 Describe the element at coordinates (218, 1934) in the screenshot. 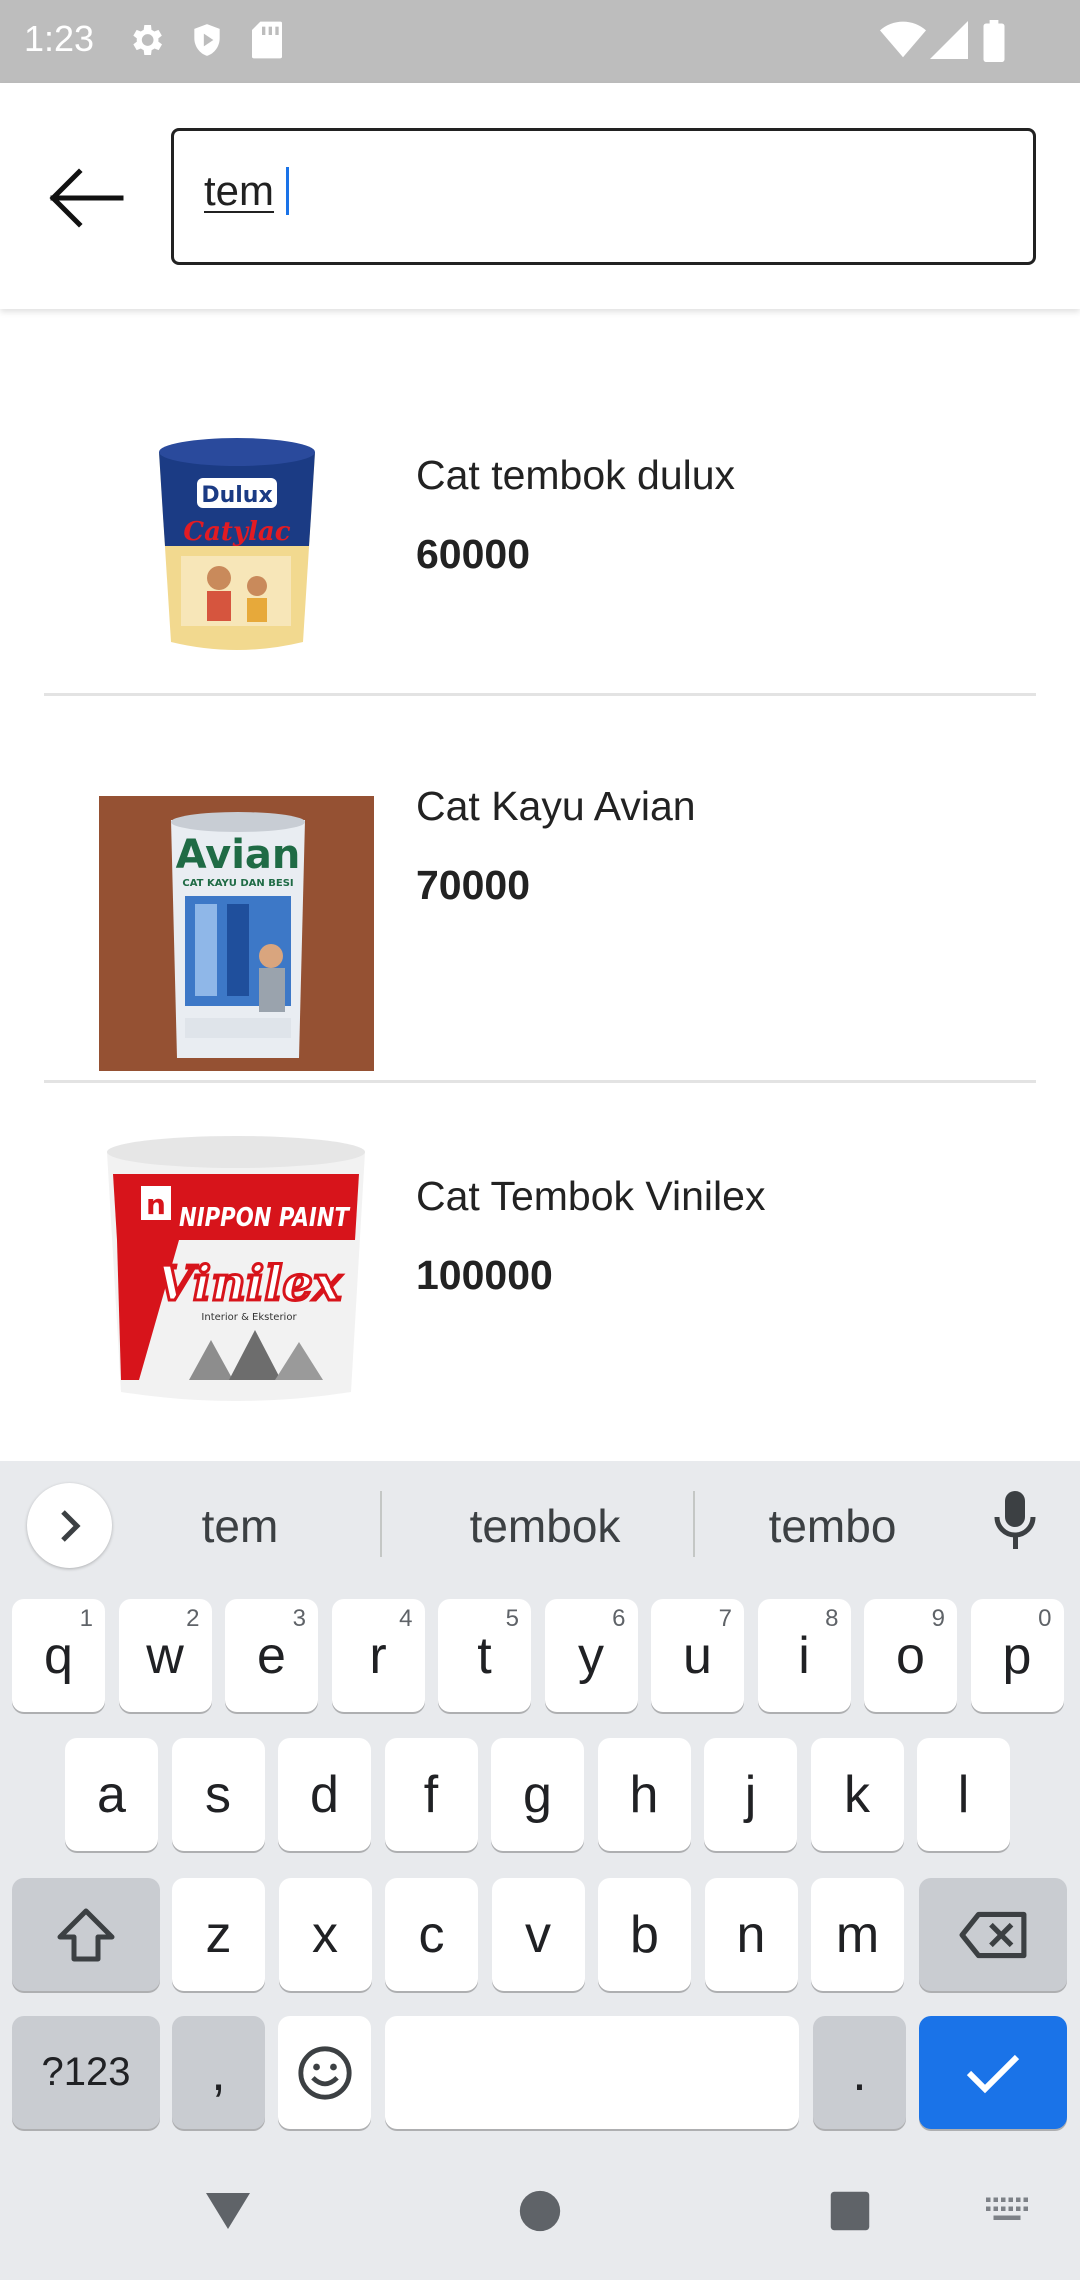

I see `key-z: z` at that location.